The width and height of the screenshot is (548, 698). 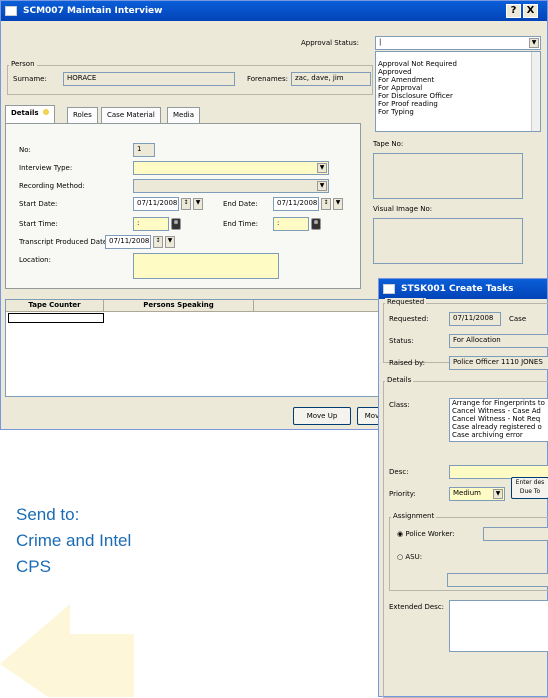 What do you see at coordinates (499, 427) in the screenshot?
I see `list-item: Case already registered o` at bounding box center [499, 427].